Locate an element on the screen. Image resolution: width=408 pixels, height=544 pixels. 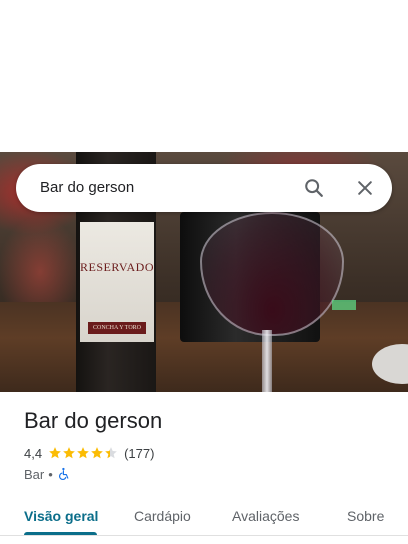
place-category: Bar is located at coordinates (34, 474).